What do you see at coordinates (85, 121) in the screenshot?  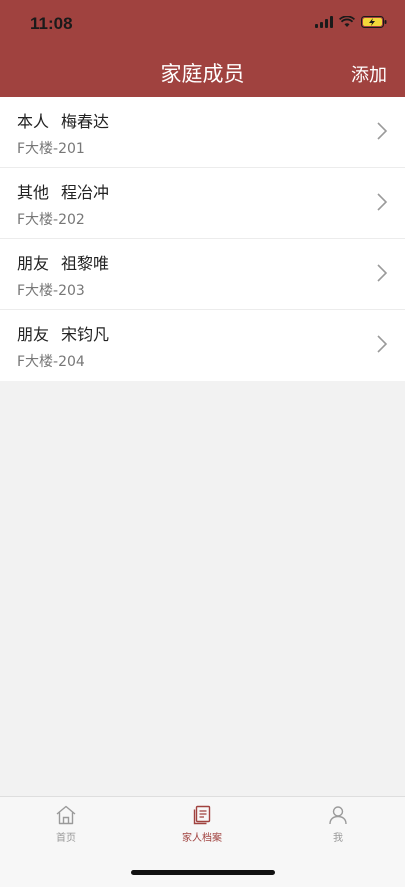 I see `member-name: 梅春达` at bounding box center [85, 121].